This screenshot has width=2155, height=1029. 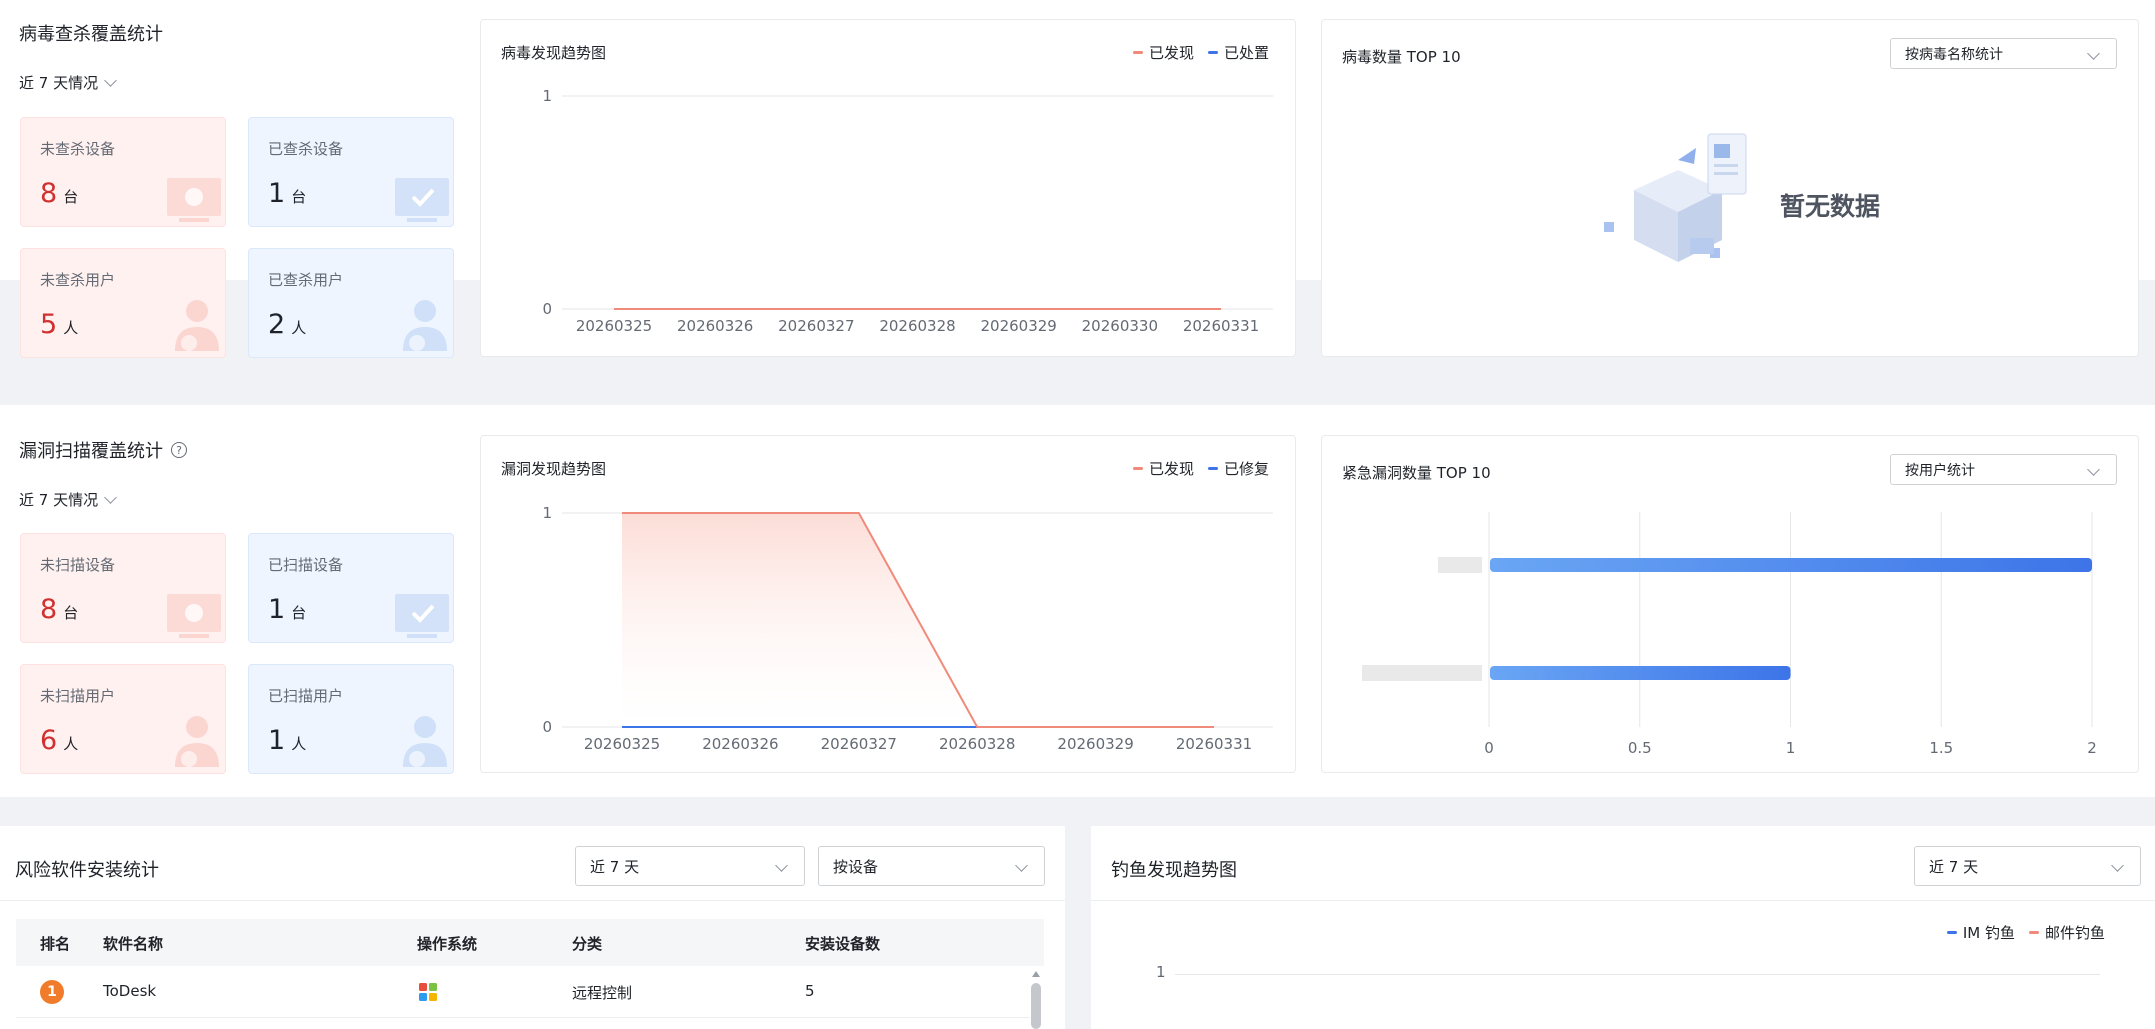 I want to click on select-value: 近 7 天, so click(x=1954, y=866).